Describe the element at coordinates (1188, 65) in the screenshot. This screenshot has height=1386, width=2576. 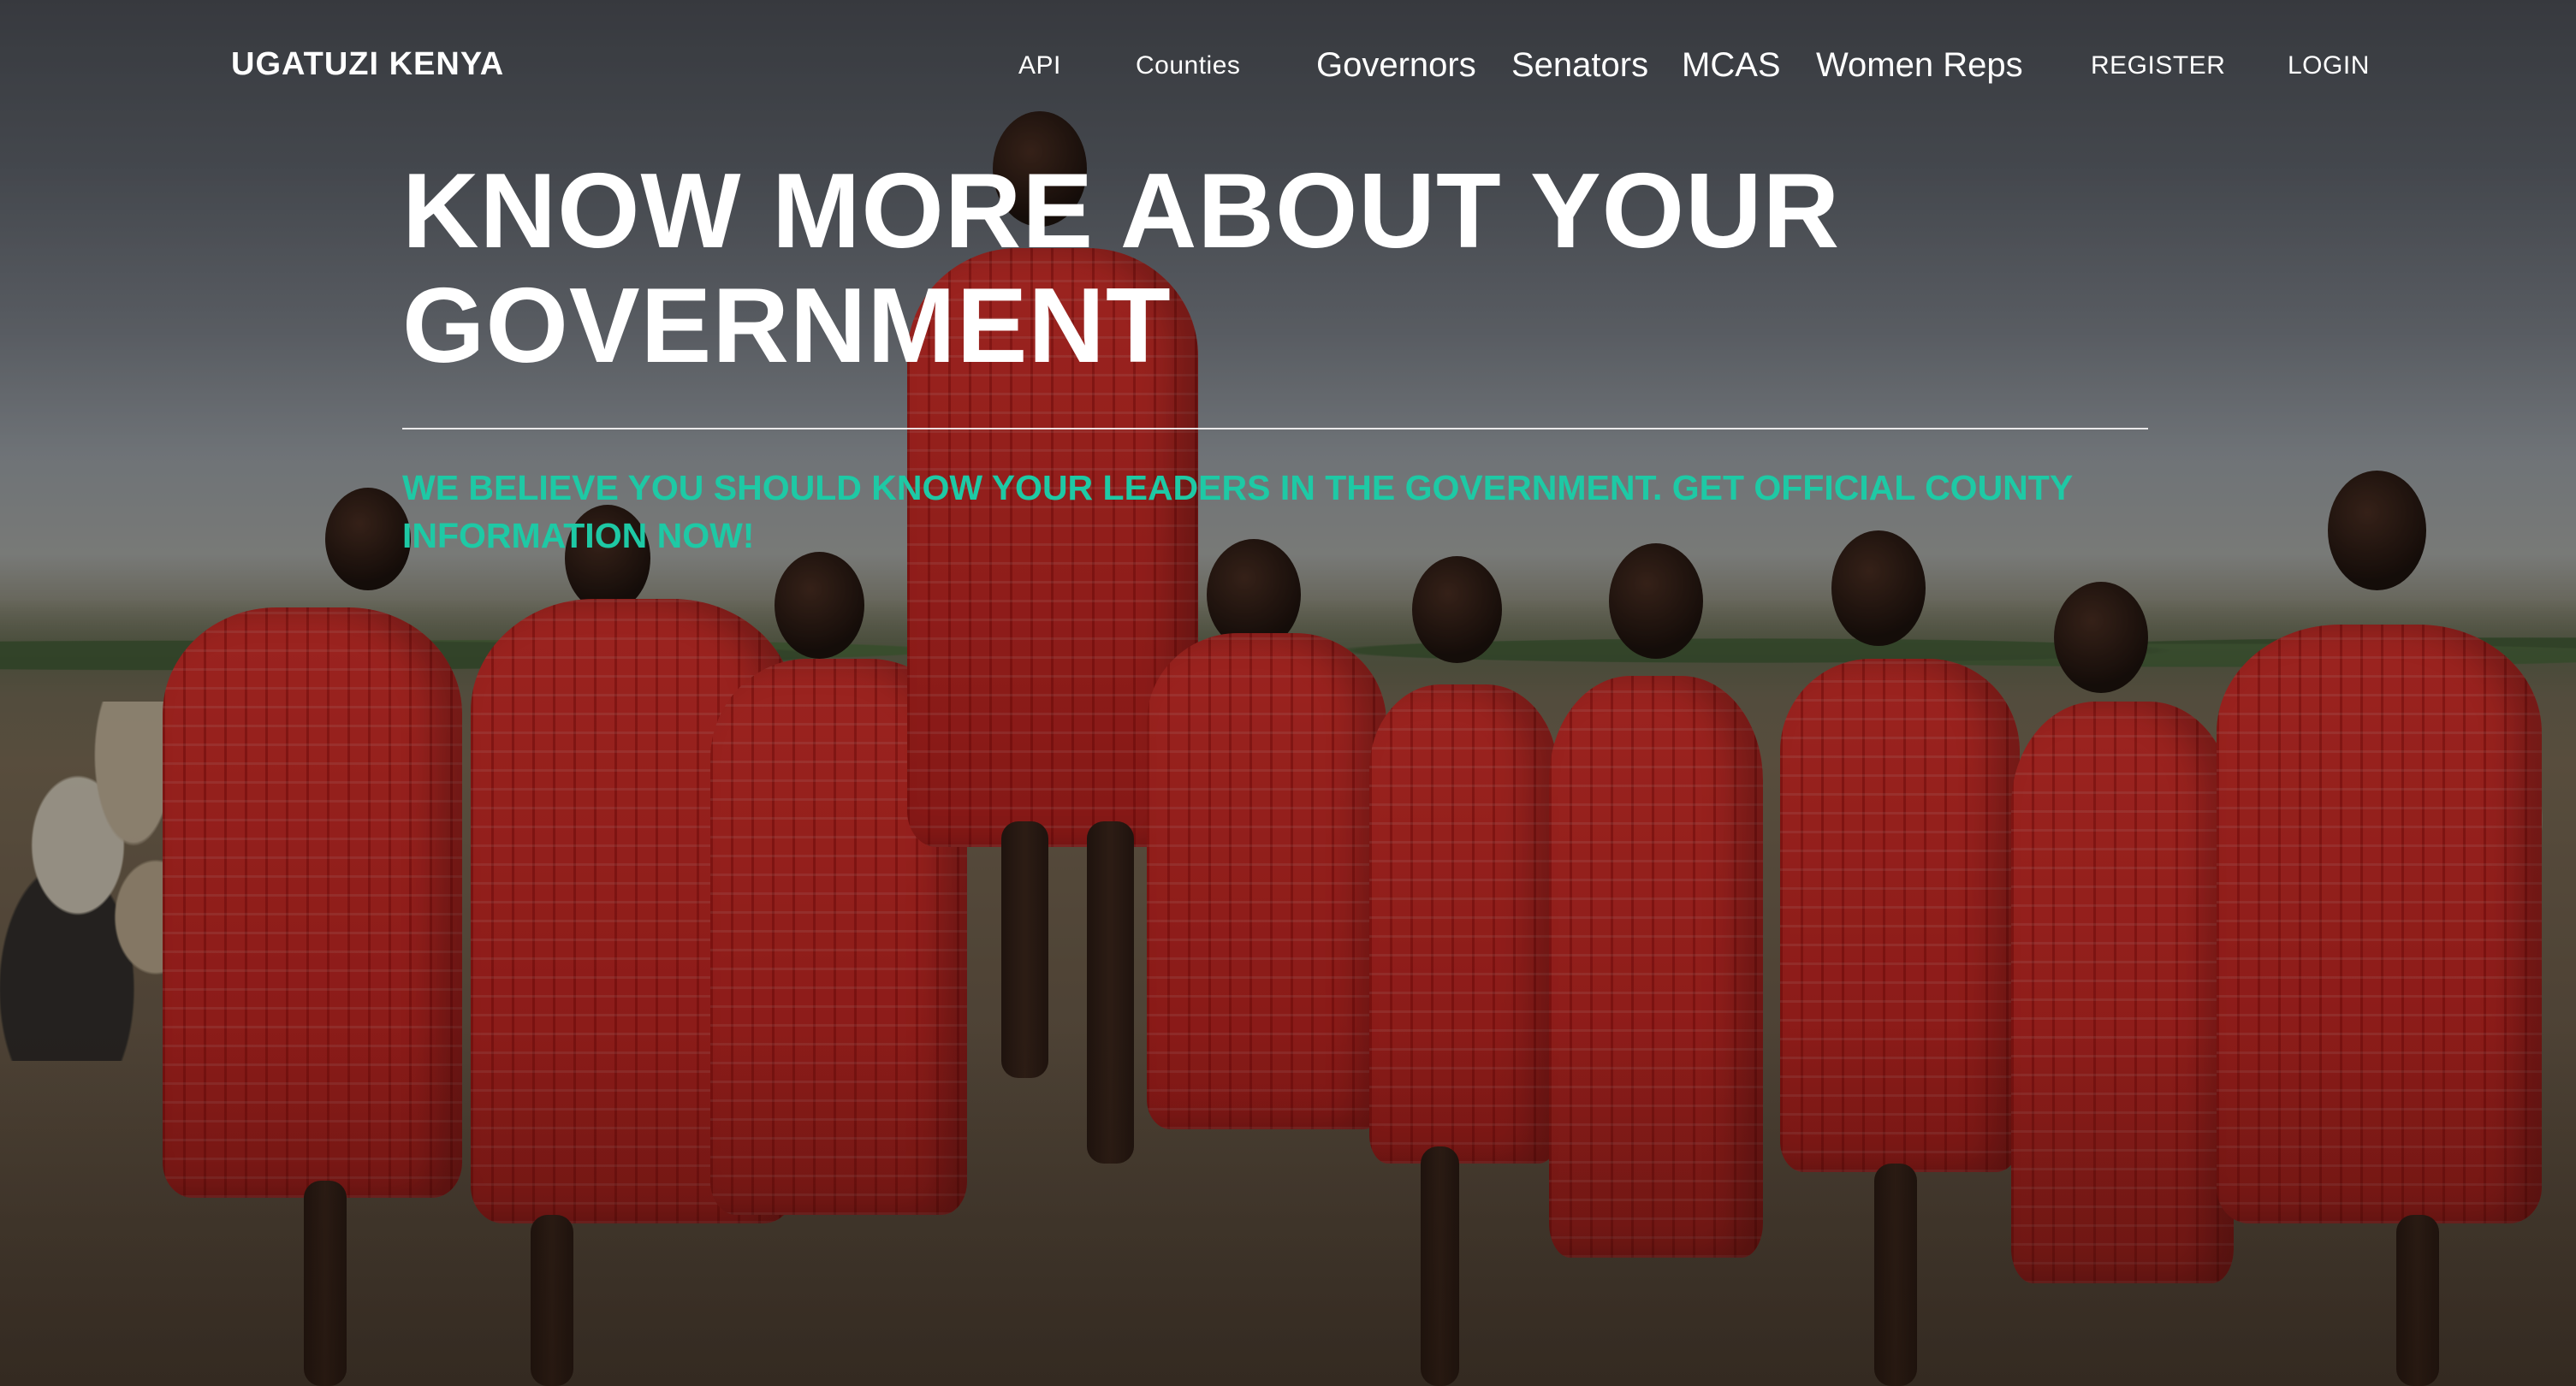
I see `nav-link-counties: Counties` at that location.